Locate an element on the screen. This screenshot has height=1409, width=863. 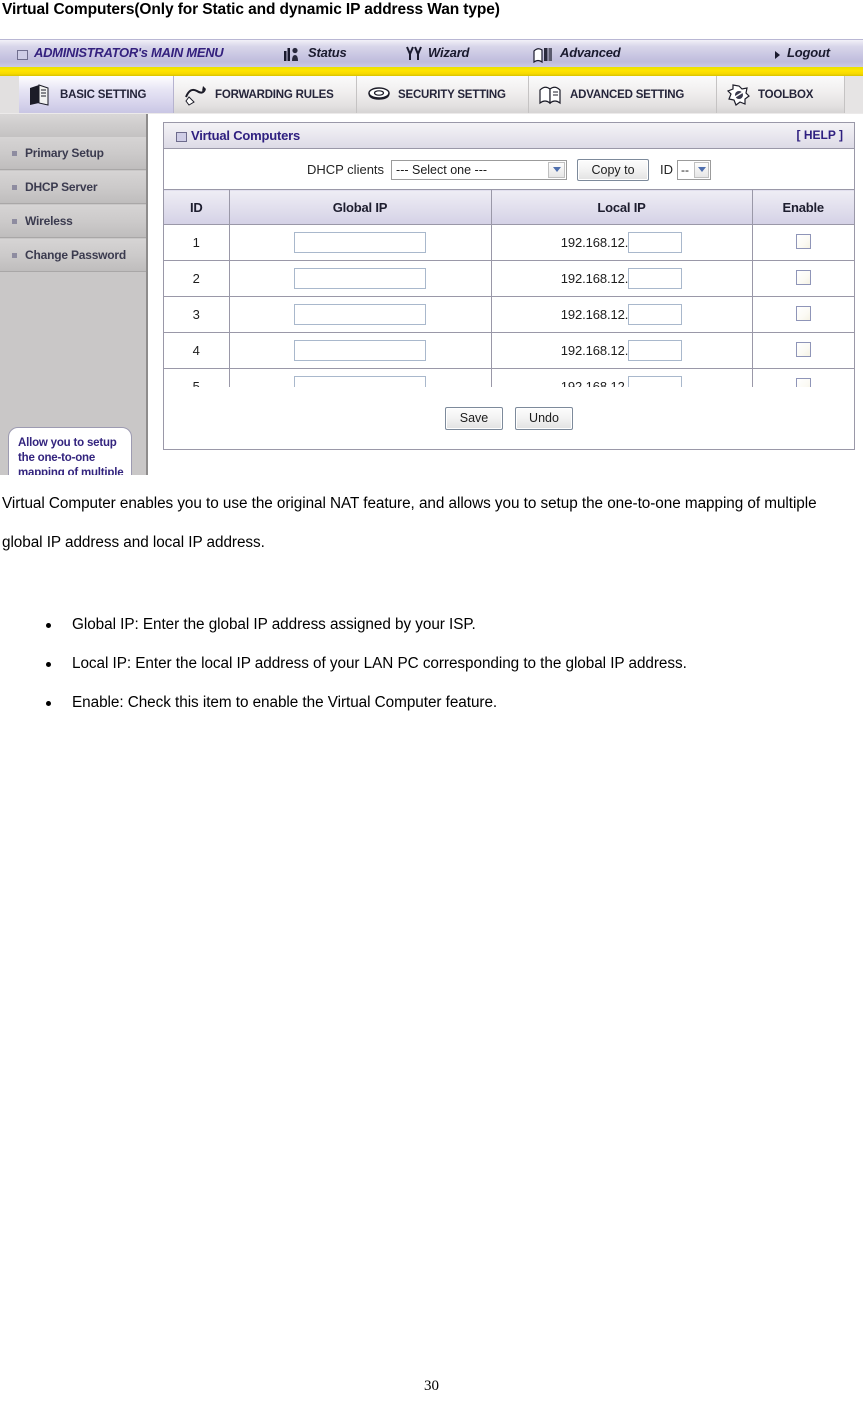
tab-advanced-setting: ADVANCED SETTING is located at coordinates (623, 94).